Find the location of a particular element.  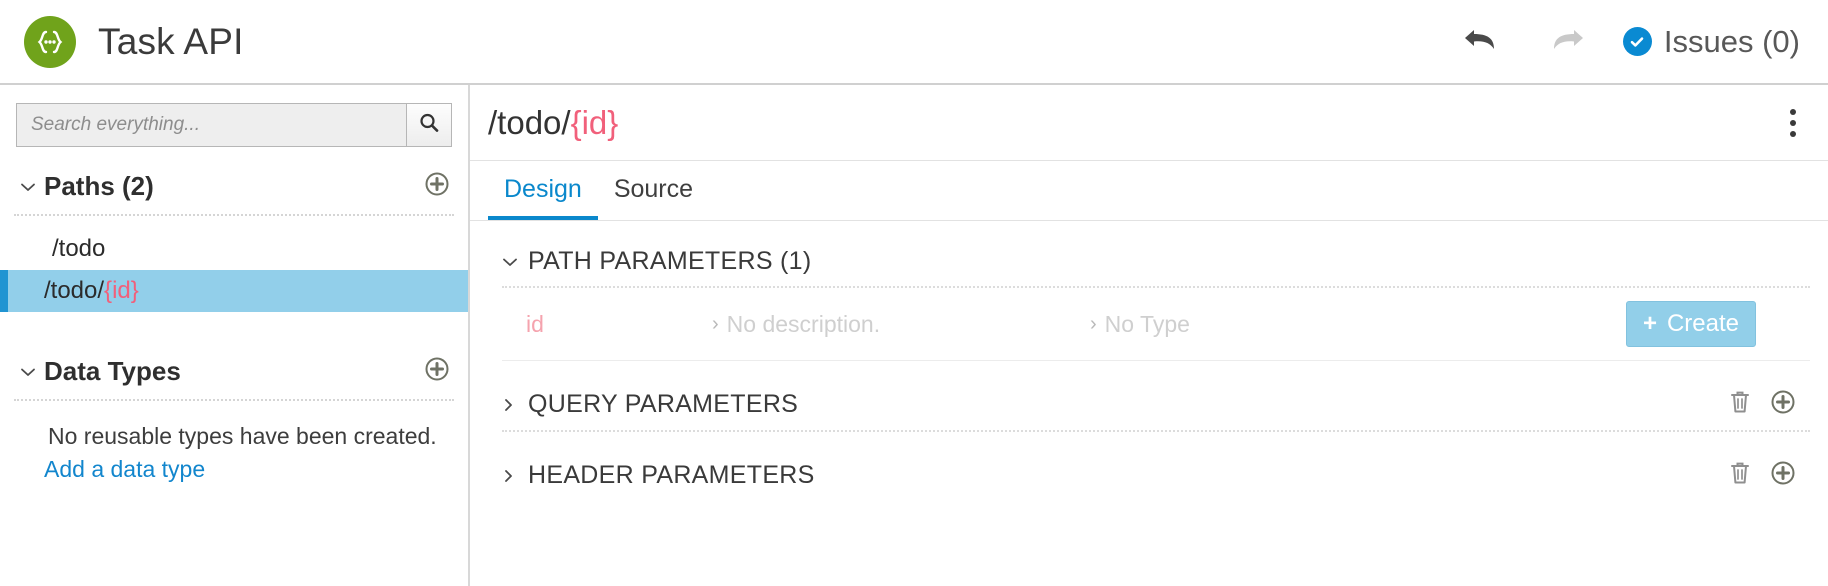

header-parameters-actions is located at coordinates (1766, 475).